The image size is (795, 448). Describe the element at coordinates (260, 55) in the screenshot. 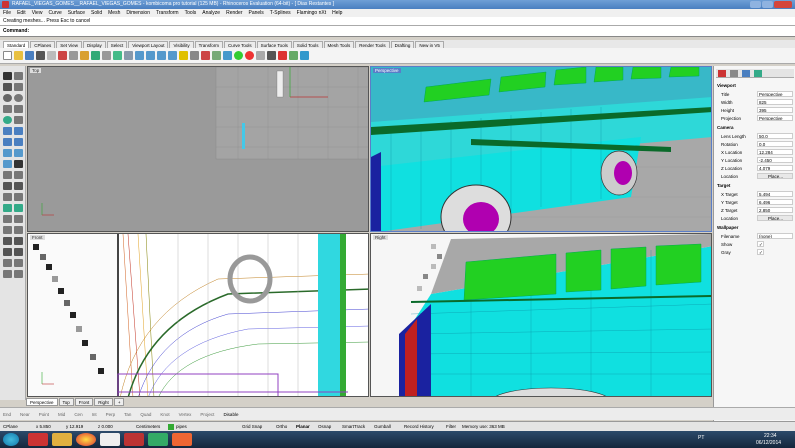

I see `light-icon` at that location.